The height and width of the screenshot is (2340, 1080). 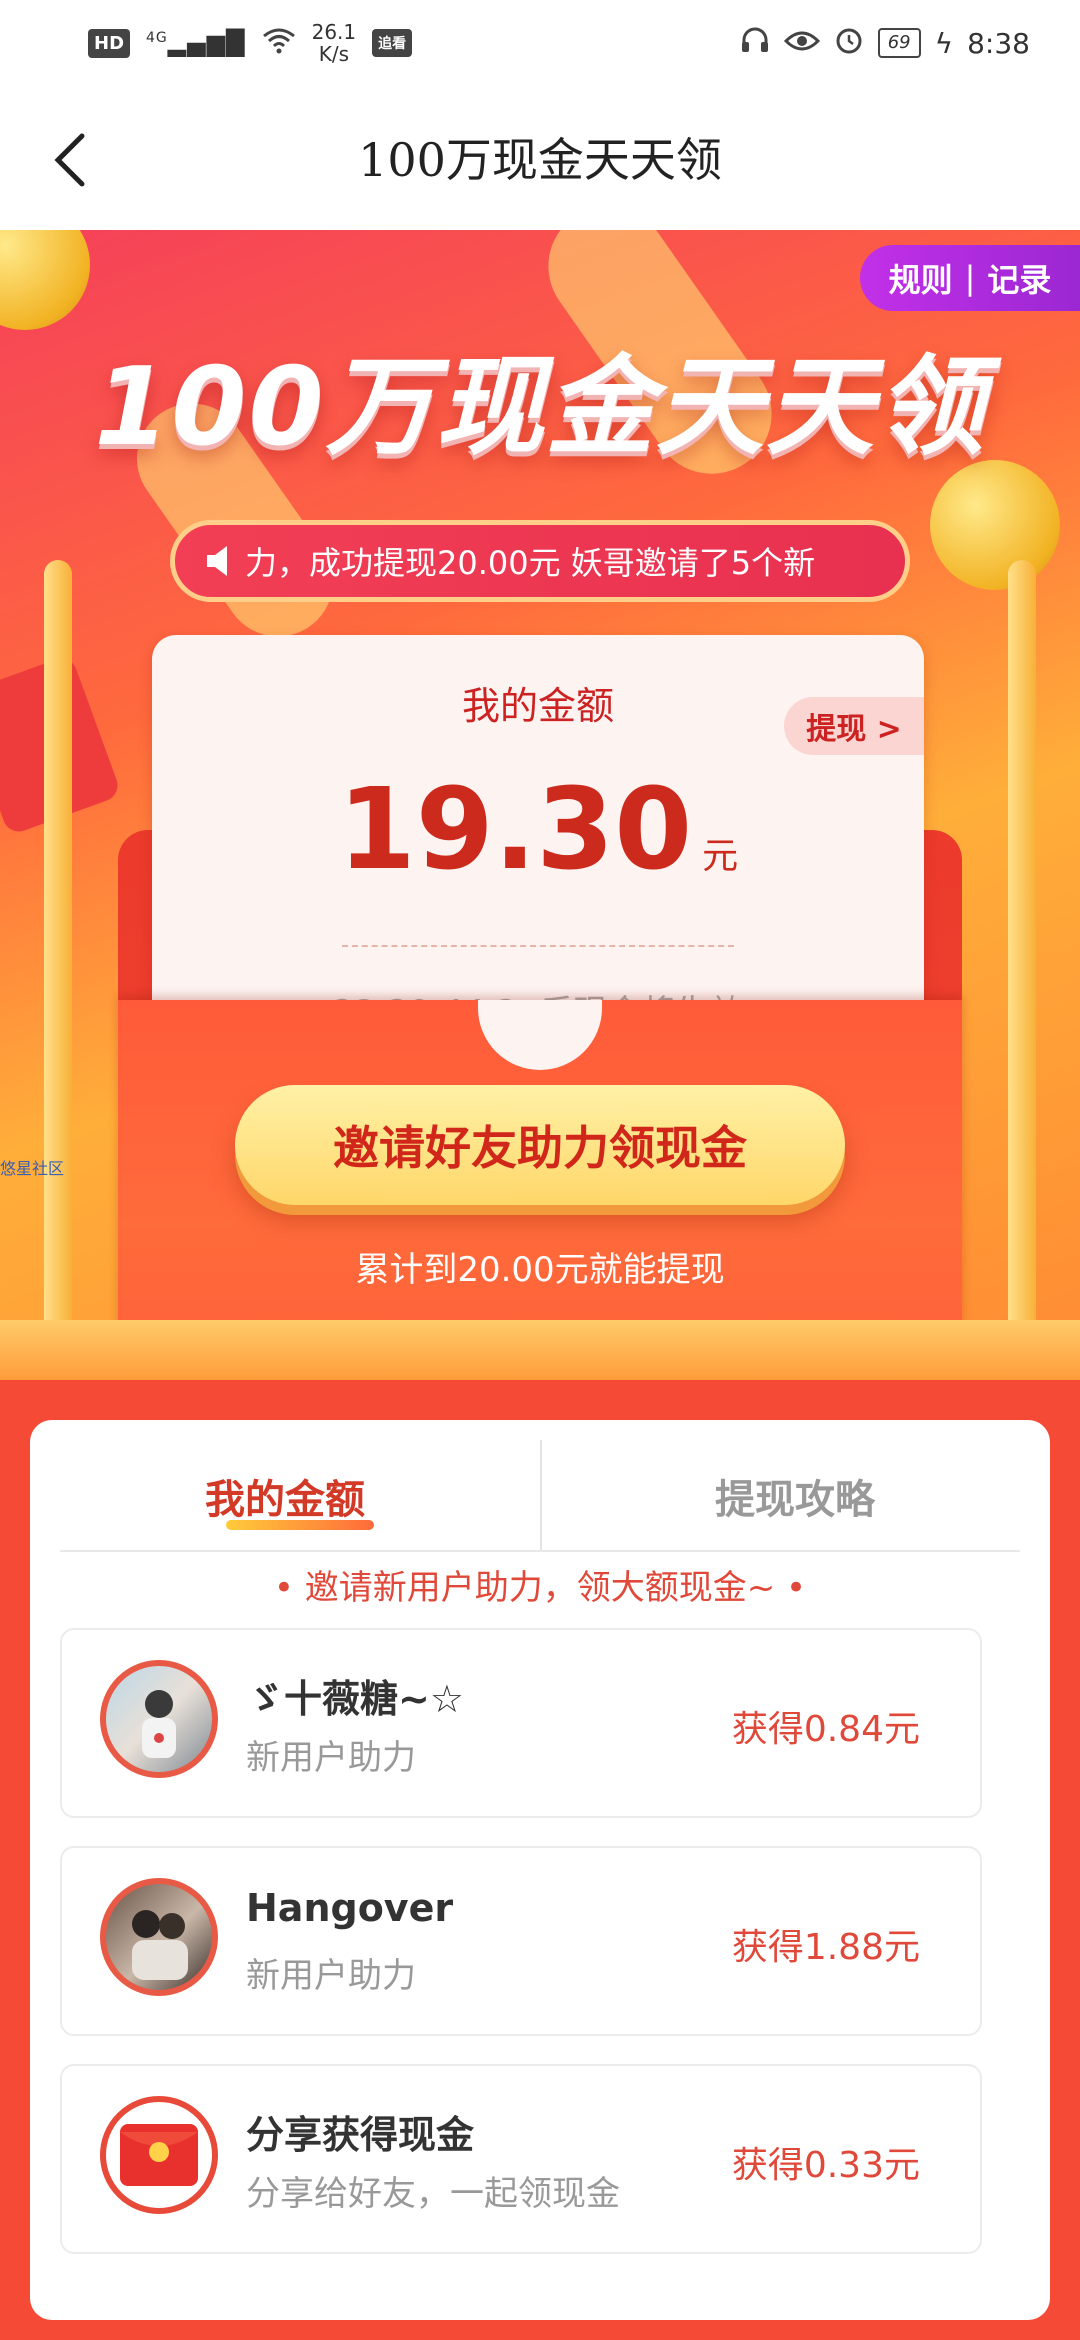 What do you see at coordinates (540, 45) in the screenshot?
I see `status-bar: HD 4G▂▄▆█ 26.1 K/s 追看 69 ϟ 8:38` at bounding box center [540, 45].